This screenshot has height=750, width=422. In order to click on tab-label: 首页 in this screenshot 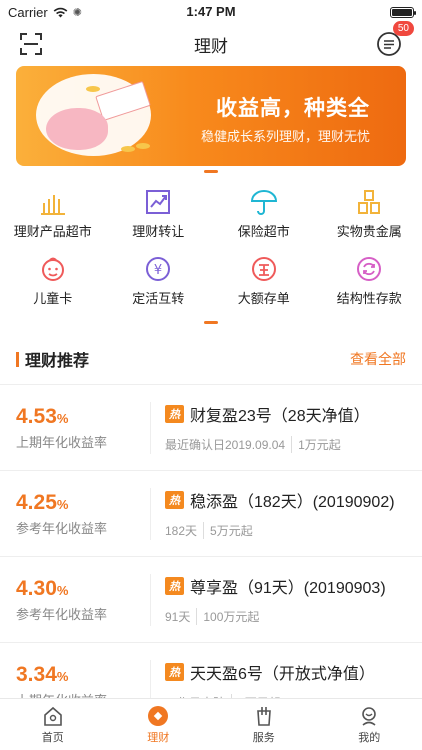, I will do `click(52, 737)`.